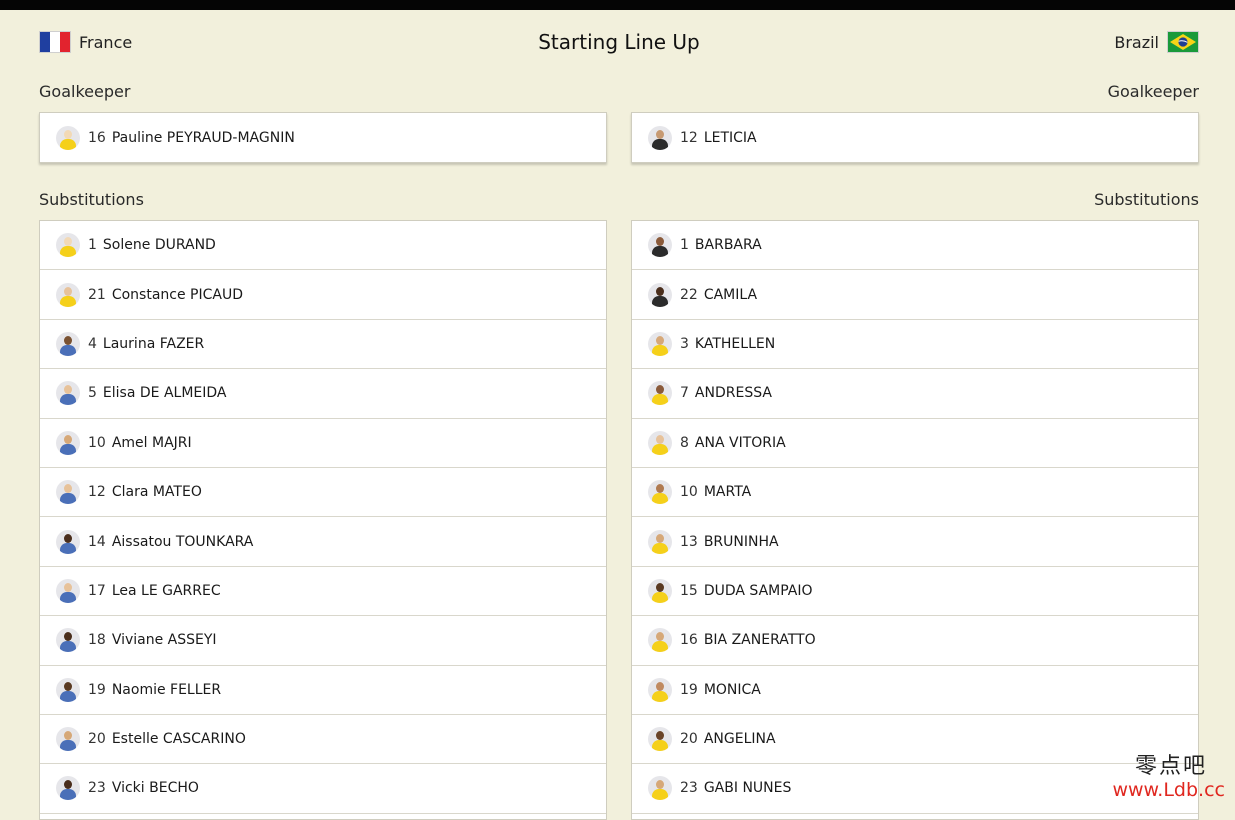  Describe the element at coordinates (323, 789) in the screenshot. I see `player-row: 23 Vicki BECHO` at that location.